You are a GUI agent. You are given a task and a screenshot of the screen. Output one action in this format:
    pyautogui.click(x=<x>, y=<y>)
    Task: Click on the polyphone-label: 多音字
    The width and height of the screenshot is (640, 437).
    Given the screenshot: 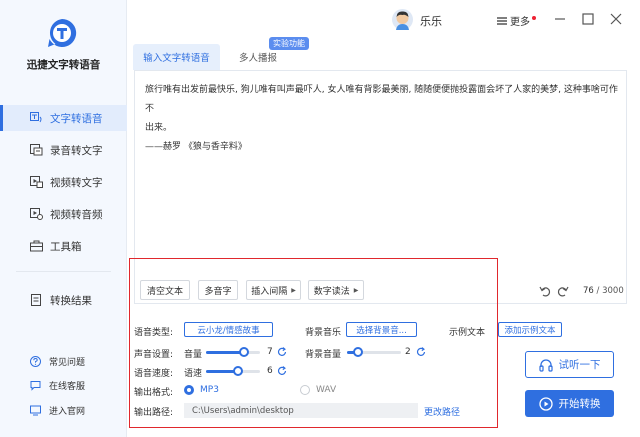 What is the action you would take?
    pyautogui.click(x=218, y=291)
    